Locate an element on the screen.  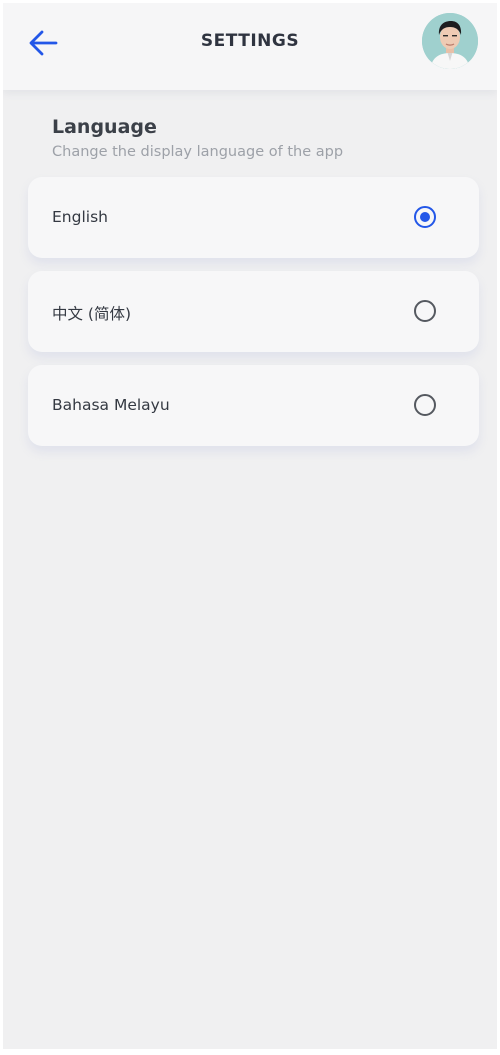
section-subtitle: Change the display language of the app is located at coordinates (198, 152).